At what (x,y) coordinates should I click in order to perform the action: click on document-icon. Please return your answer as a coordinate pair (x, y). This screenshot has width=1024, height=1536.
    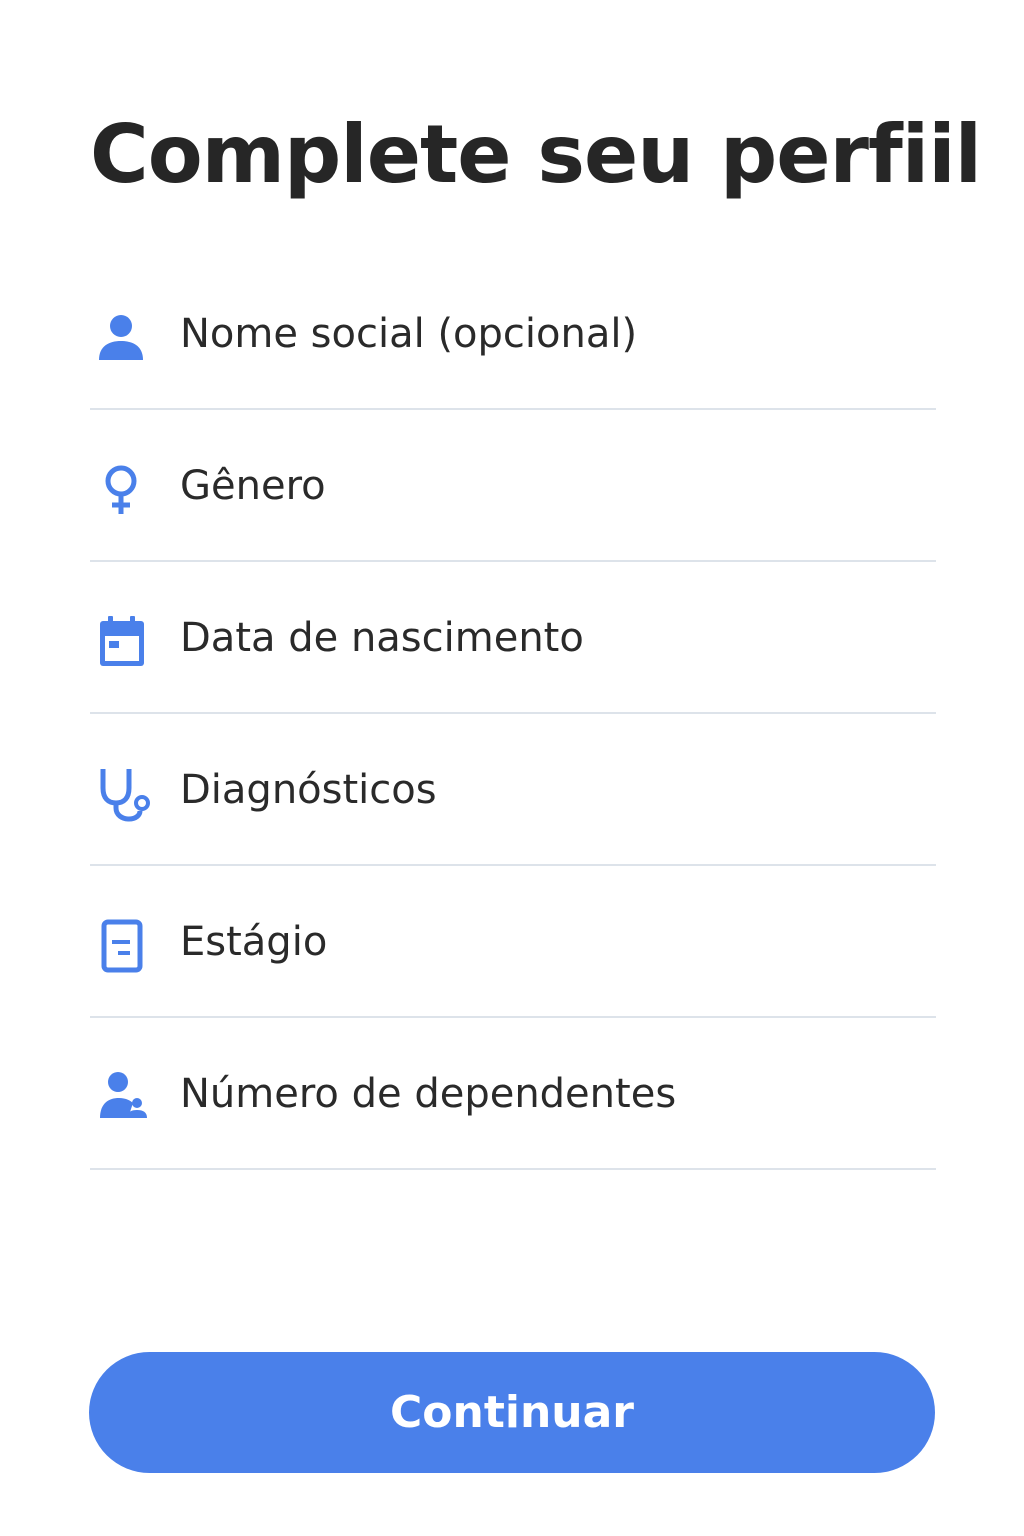
    Looking at the image, I should click on (122, 946).